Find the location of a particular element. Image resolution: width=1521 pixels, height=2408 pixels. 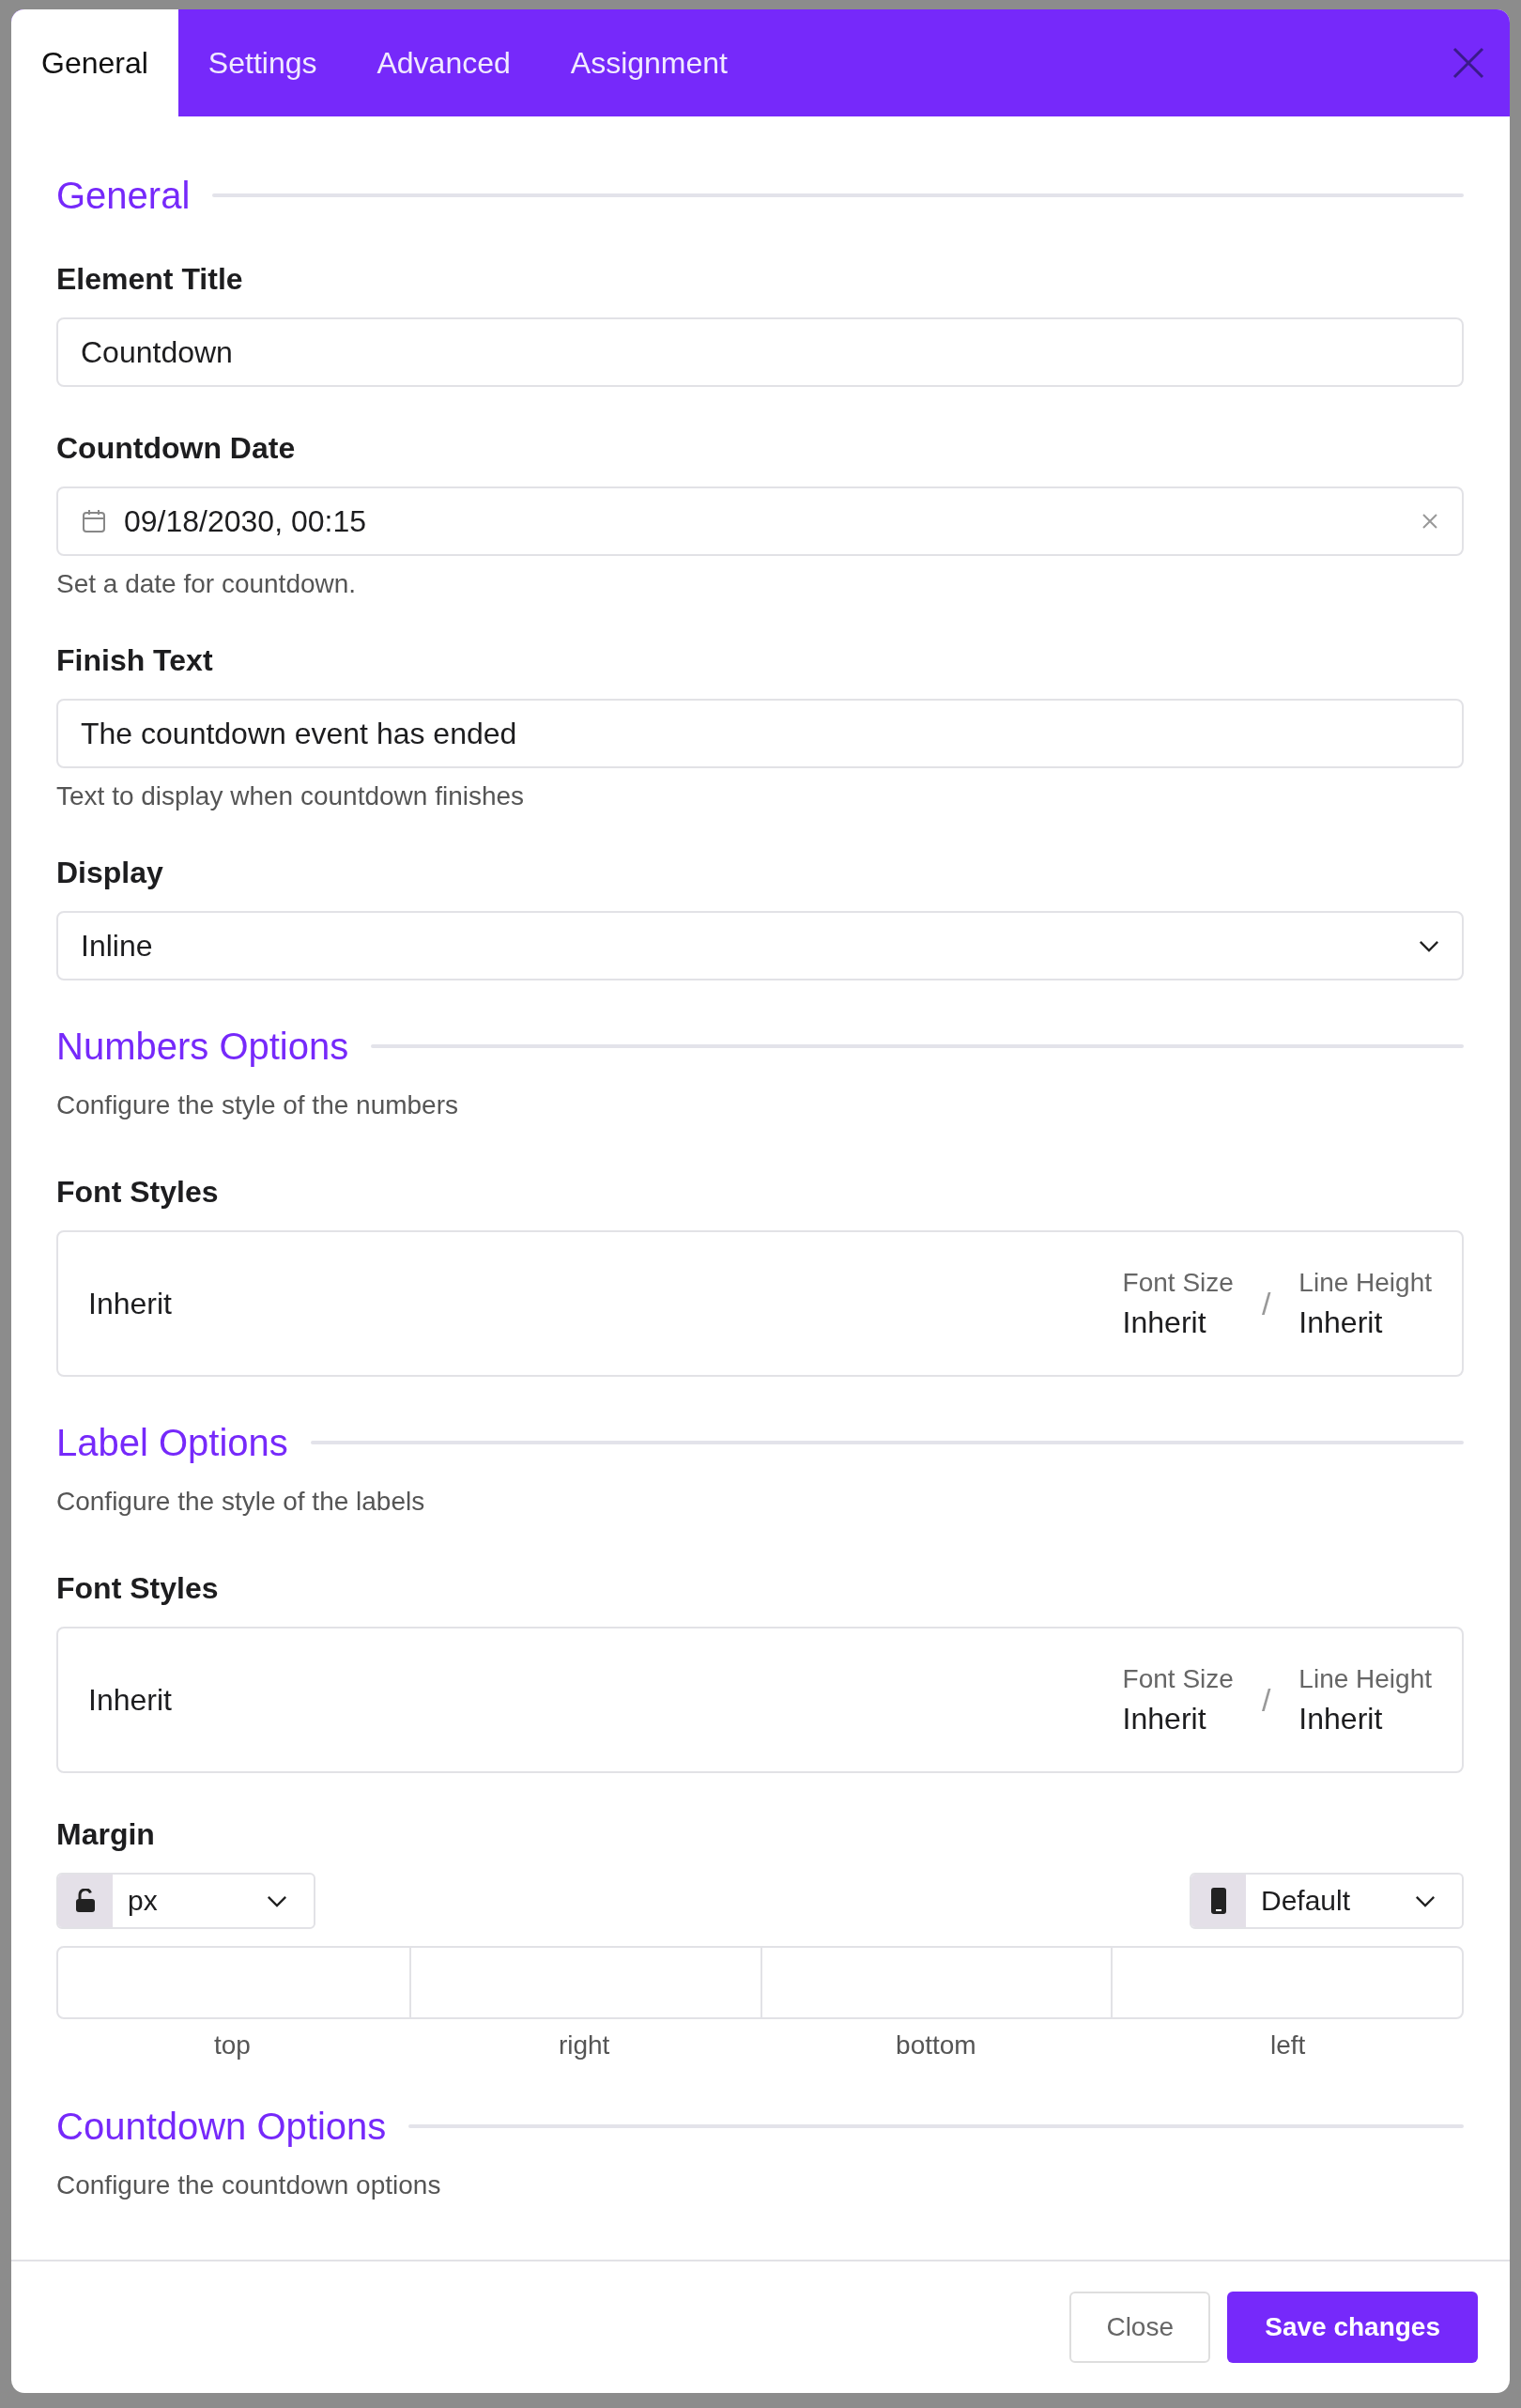

section-description: Configure the style of the numbers is located at coordinates (257, 1105).